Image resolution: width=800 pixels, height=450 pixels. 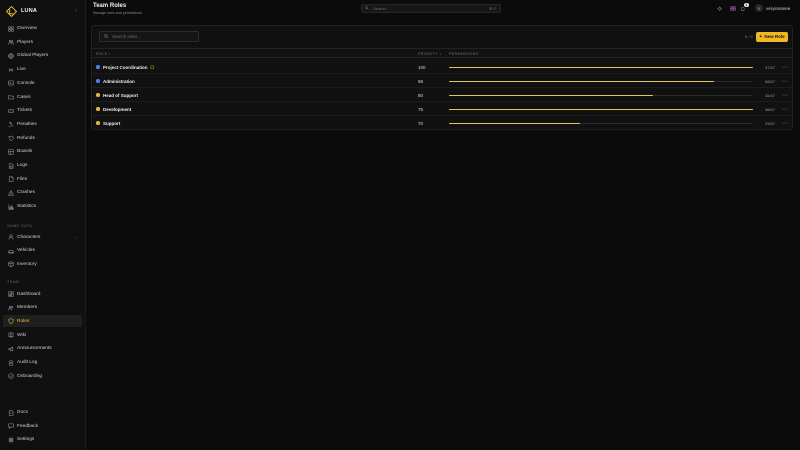 I want to click on sidebar-item-label: Overview, so click(x=27, y=28).